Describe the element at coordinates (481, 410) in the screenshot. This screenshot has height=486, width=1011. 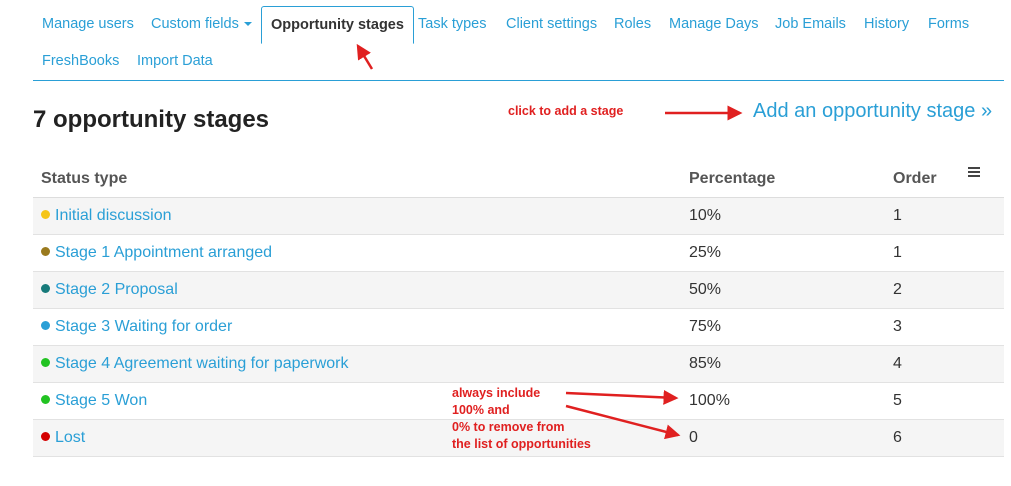
I see `annotation-line: 100% and` at that location.